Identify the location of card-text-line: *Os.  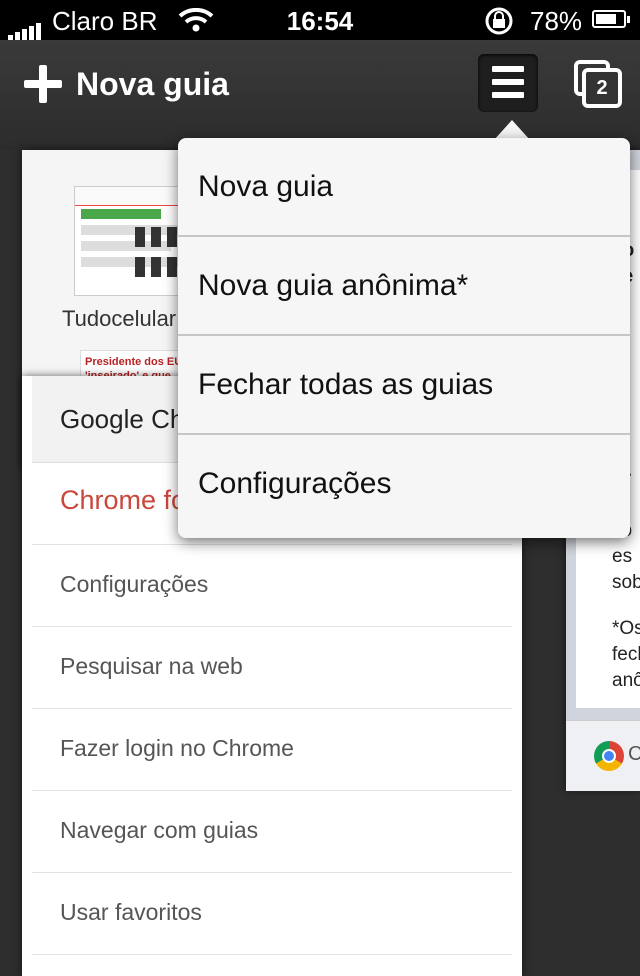
(626, 628).